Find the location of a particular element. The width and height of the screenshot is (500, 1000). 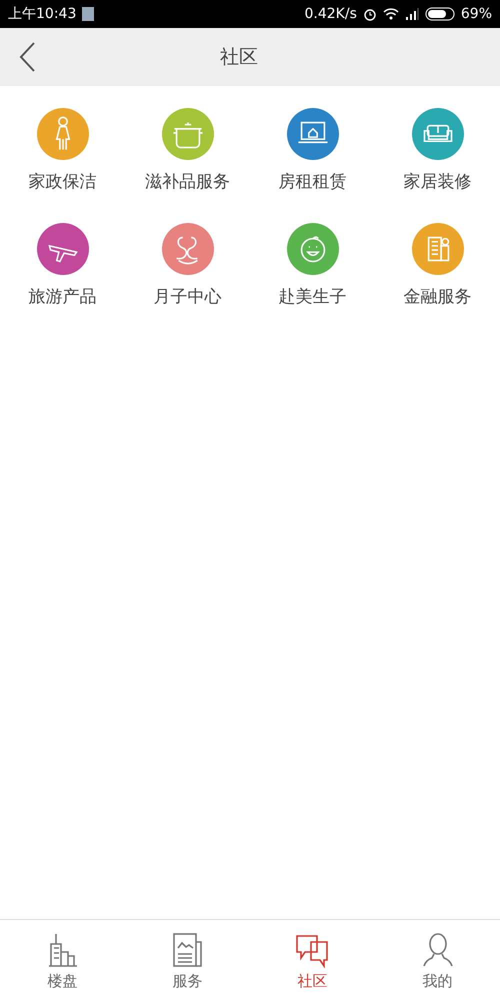

battery-percent: 69% is located at coordinates (476, 14).